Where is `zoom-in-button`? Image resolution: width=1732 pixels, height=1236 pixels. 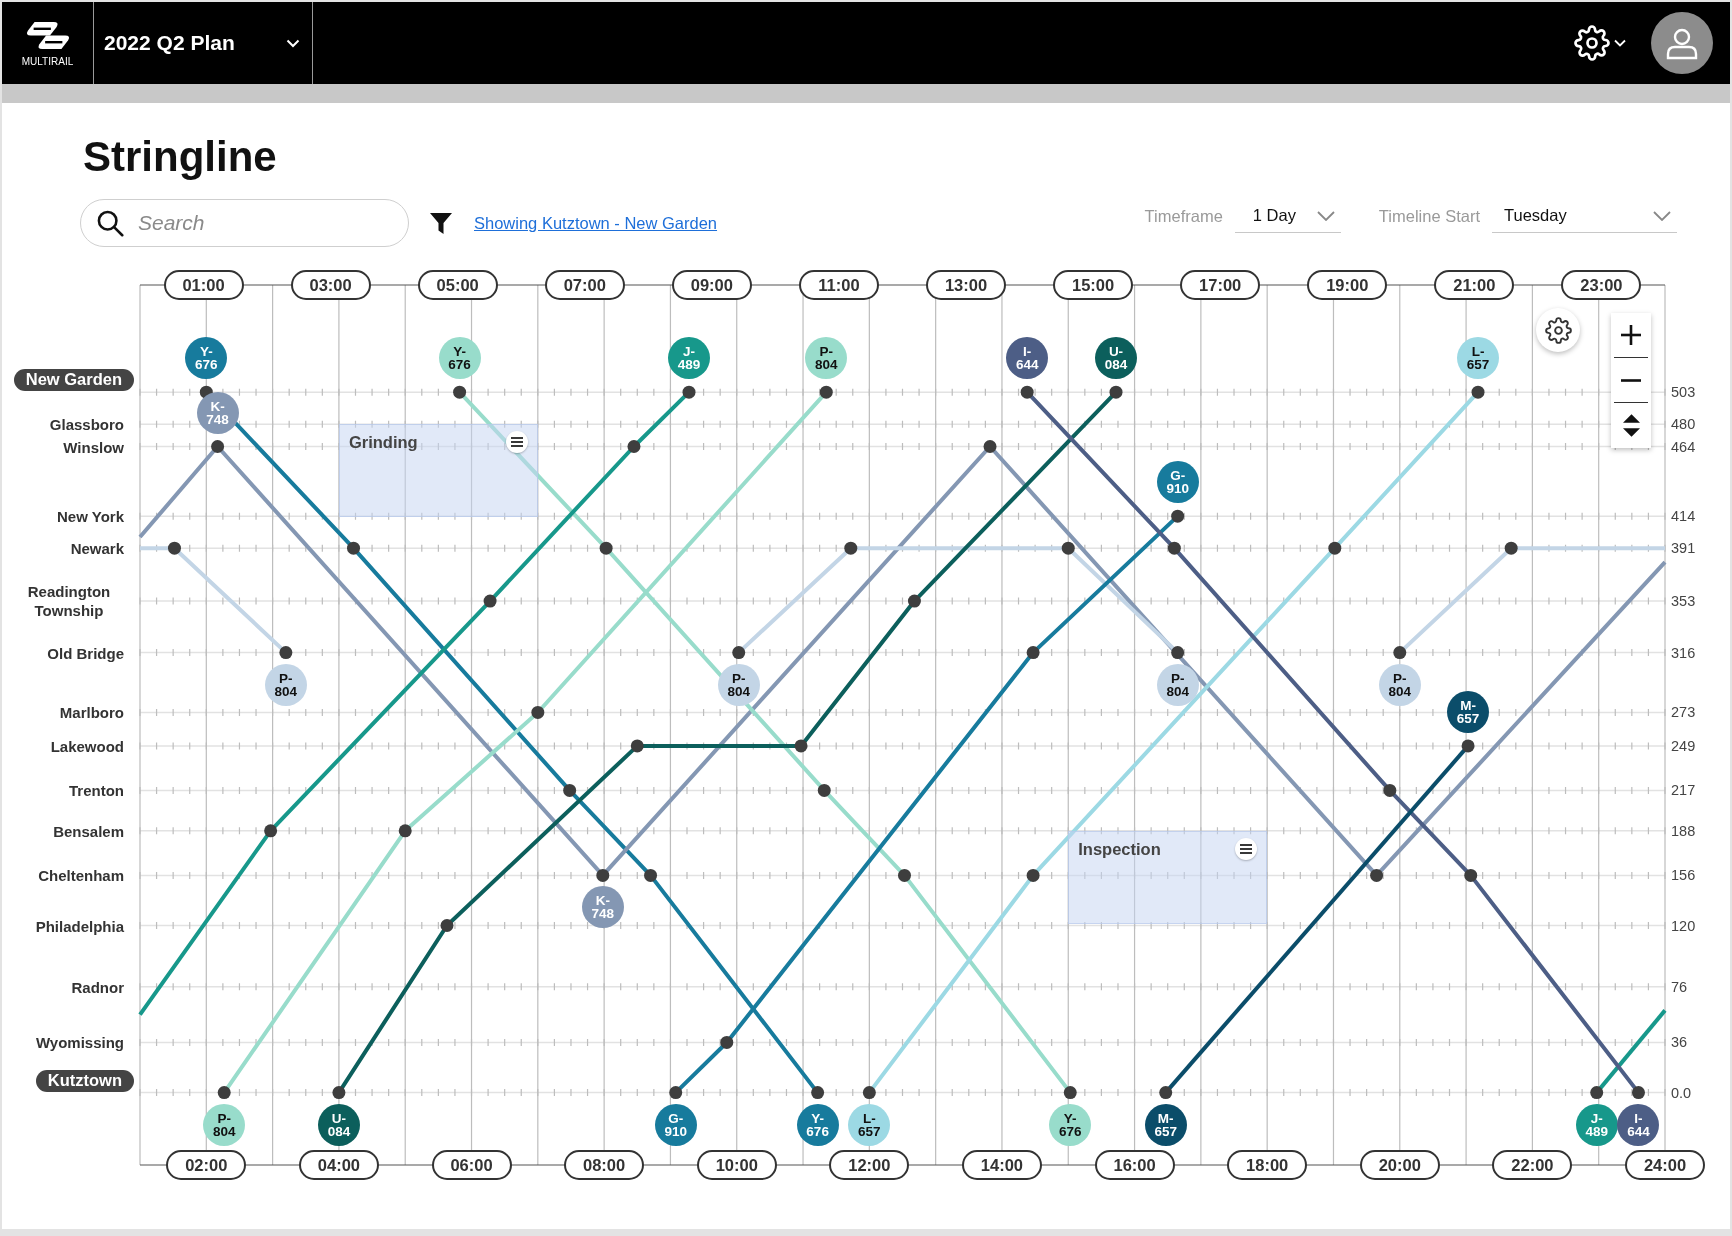 zoom-in-button is located at coordinates (1631, 335).